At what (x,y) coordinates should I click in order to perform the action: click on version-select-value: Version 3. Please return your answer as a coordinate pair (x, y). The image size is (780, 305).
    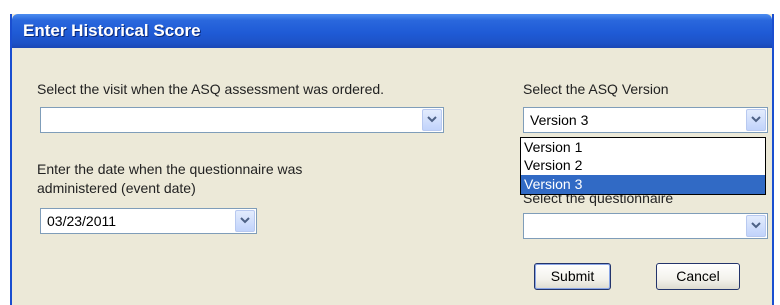
    Looking at the image, I should click on (559, 120).